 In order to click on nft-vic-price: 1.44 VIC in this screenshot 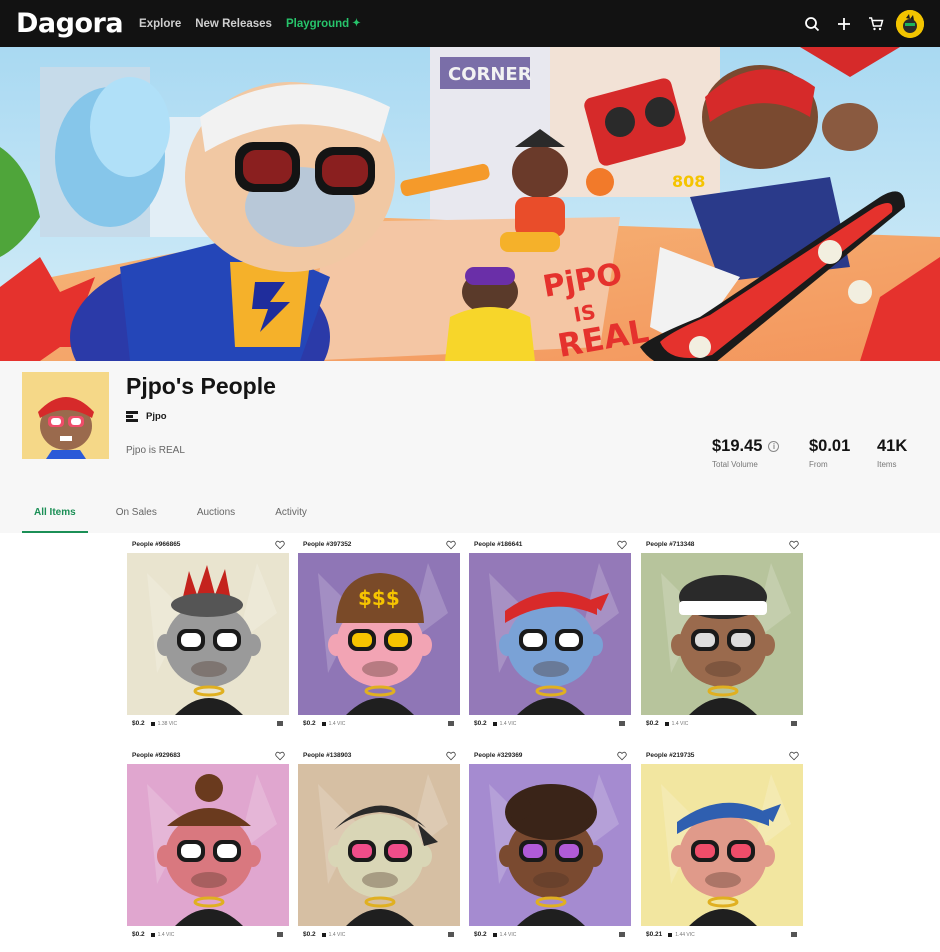, I will do `click(685, 934)`.